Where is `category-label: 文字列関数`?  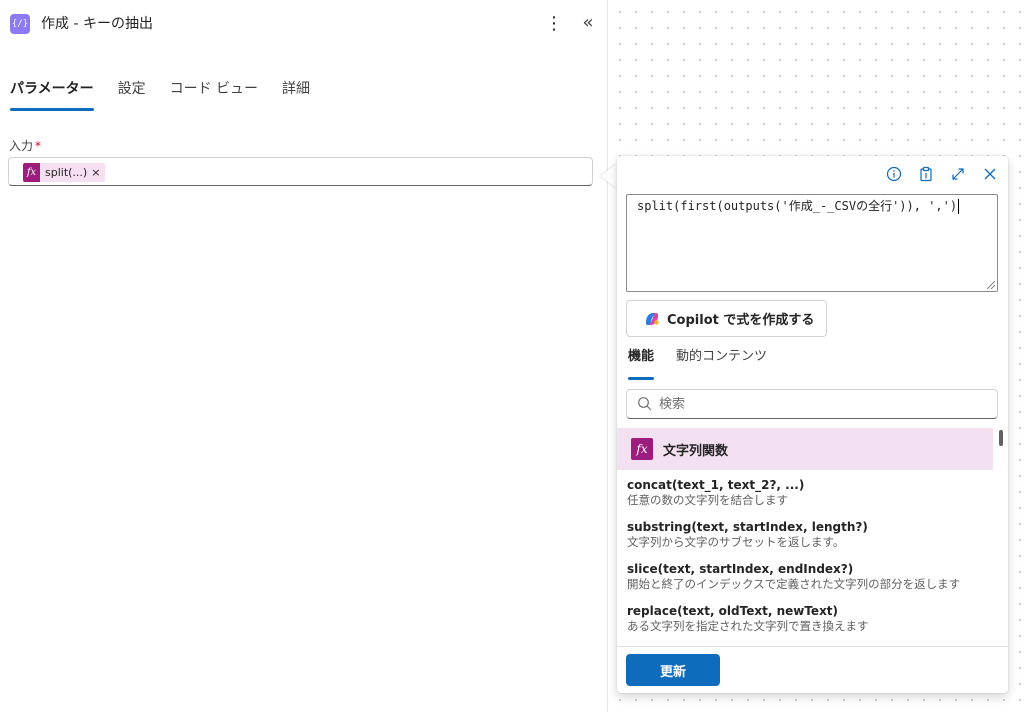 category-label: 文字列関数 is located at coordinates (696, 451).